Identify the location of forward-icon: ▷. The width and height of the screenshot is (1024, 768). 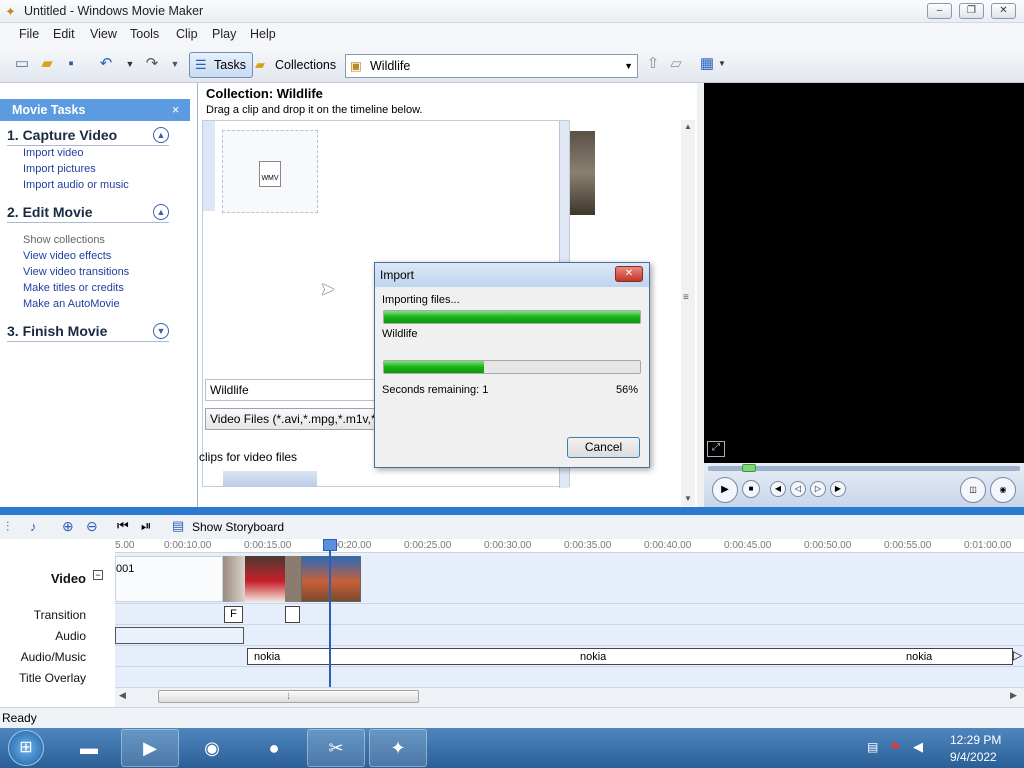
(818, 489).